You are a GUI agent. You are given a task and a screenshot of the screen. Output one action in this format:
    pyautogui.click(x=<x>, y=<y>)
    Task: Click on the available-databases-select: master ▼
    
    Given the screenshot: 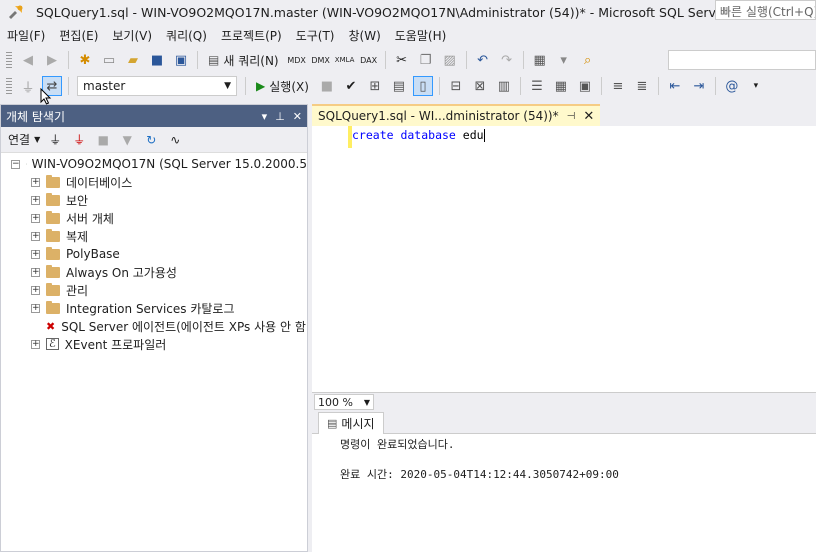 What is the action you would take?
    pyautogui.click(x=157, y=86)
    